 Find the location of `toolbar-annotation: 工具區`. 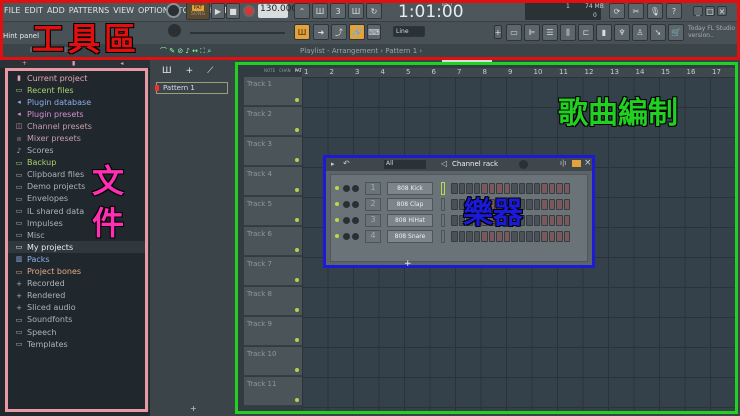

toolbar-annotation: 工具區 is located at coordinates (86, 39).